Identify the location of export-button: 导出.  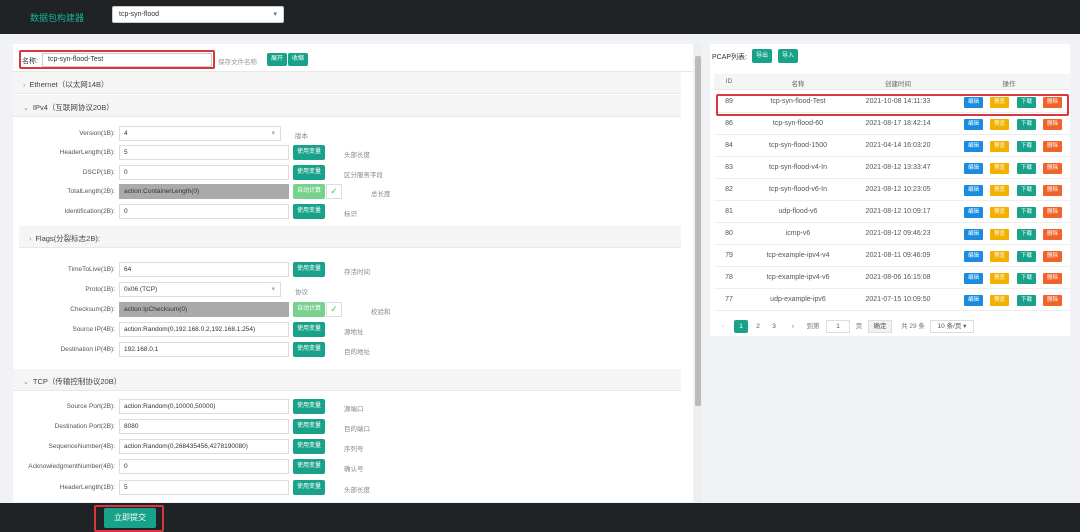
(762, 56).